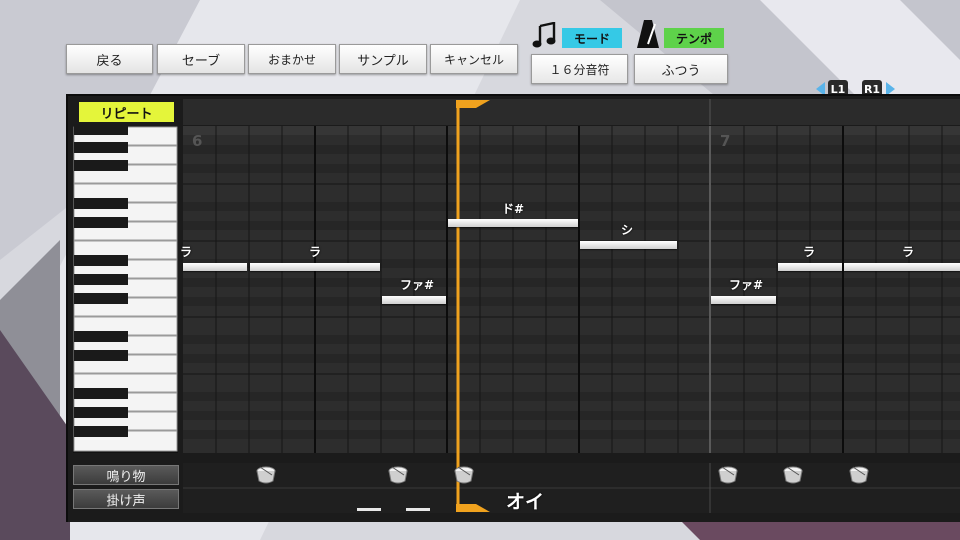 The width and height of the screenshot is (960, 540). What do you see at coordinates (725, 141) in the screenshot?
I see `measure-number-7: 7` at bounding box center [725, 141].